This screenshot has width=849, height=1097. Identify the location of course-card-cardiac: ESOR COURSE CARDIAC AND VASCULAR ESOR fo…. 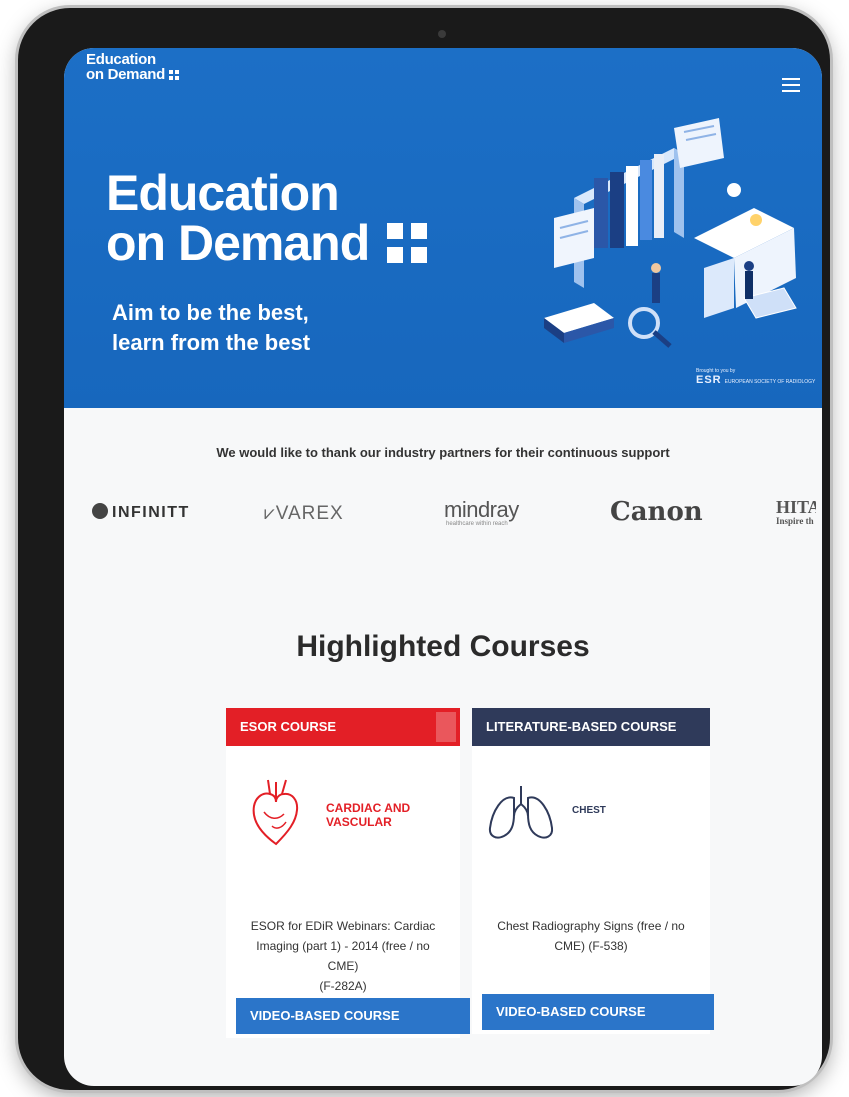
(343, 873).